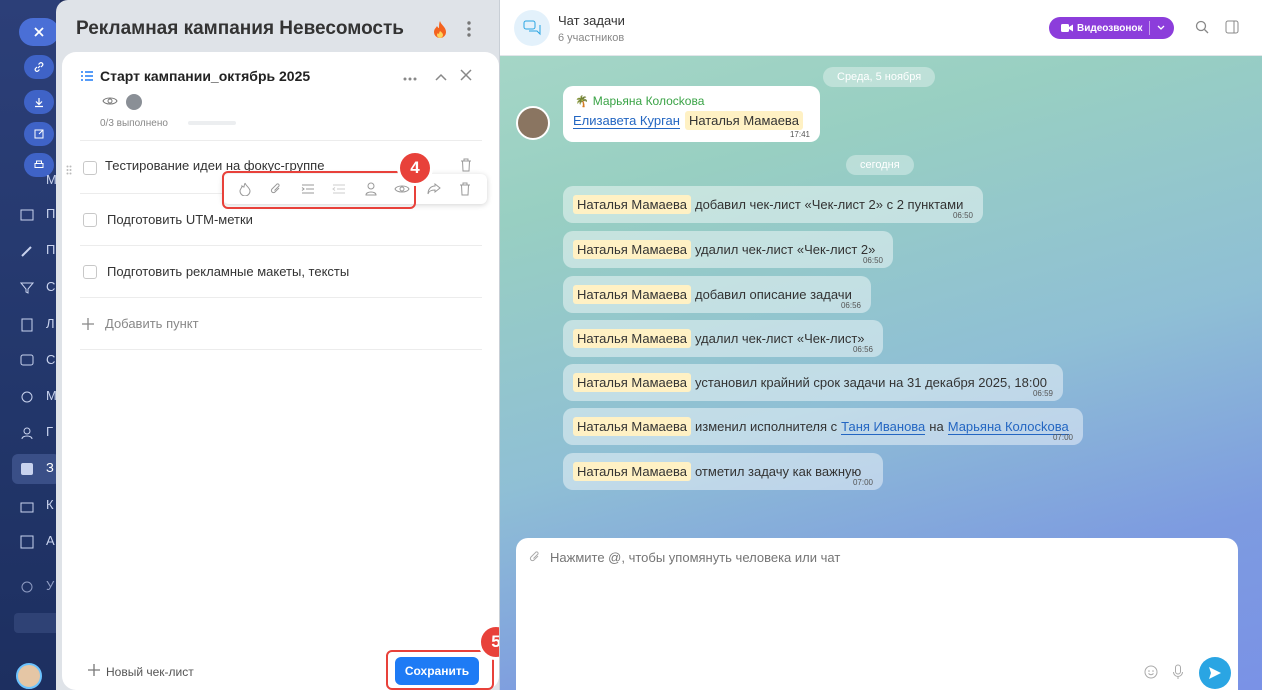 The height and width of the screenshot is (690, 1262). What do you see at coordinates (591, 38) in the screenshot?
I see `participants-count: 6 участников` at bounding box center [591, 38].